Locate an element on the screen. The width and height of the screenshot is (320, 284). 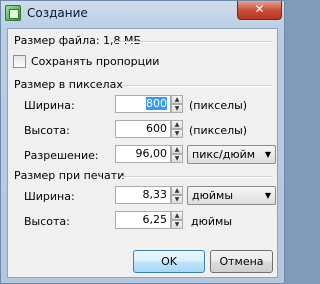
resolution-stepper: ▲ ▼ is located at coordinates (177, 154).